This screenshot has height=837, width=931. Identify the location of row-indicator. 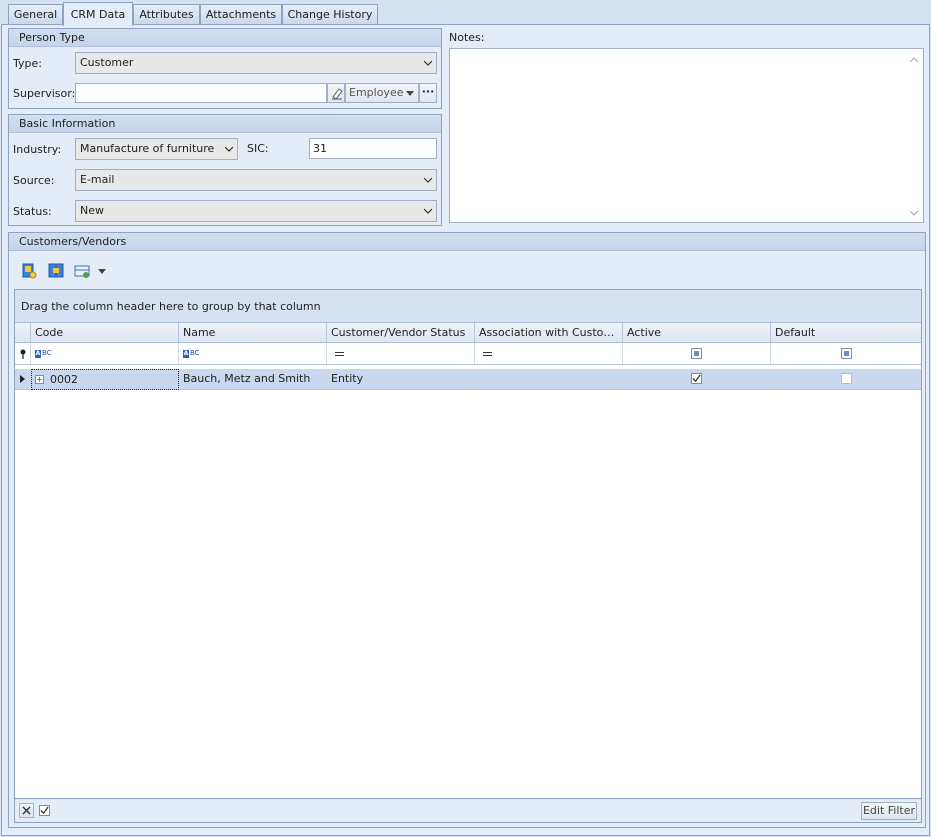
(23, 379).